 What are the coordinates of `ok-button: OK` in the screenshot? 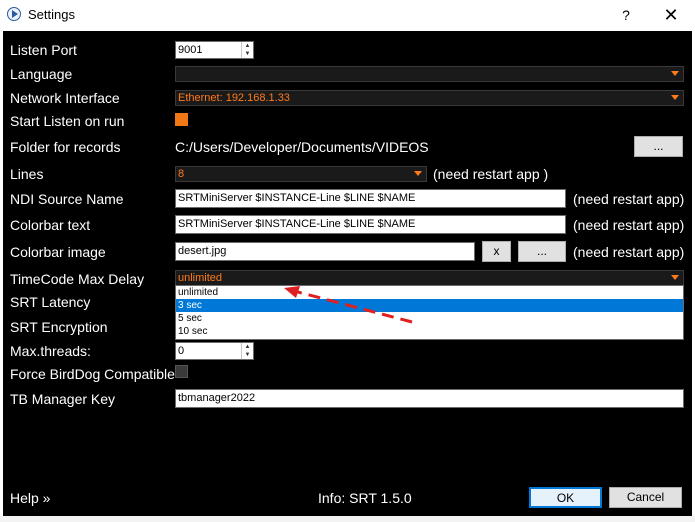 It's located at (565, 497).